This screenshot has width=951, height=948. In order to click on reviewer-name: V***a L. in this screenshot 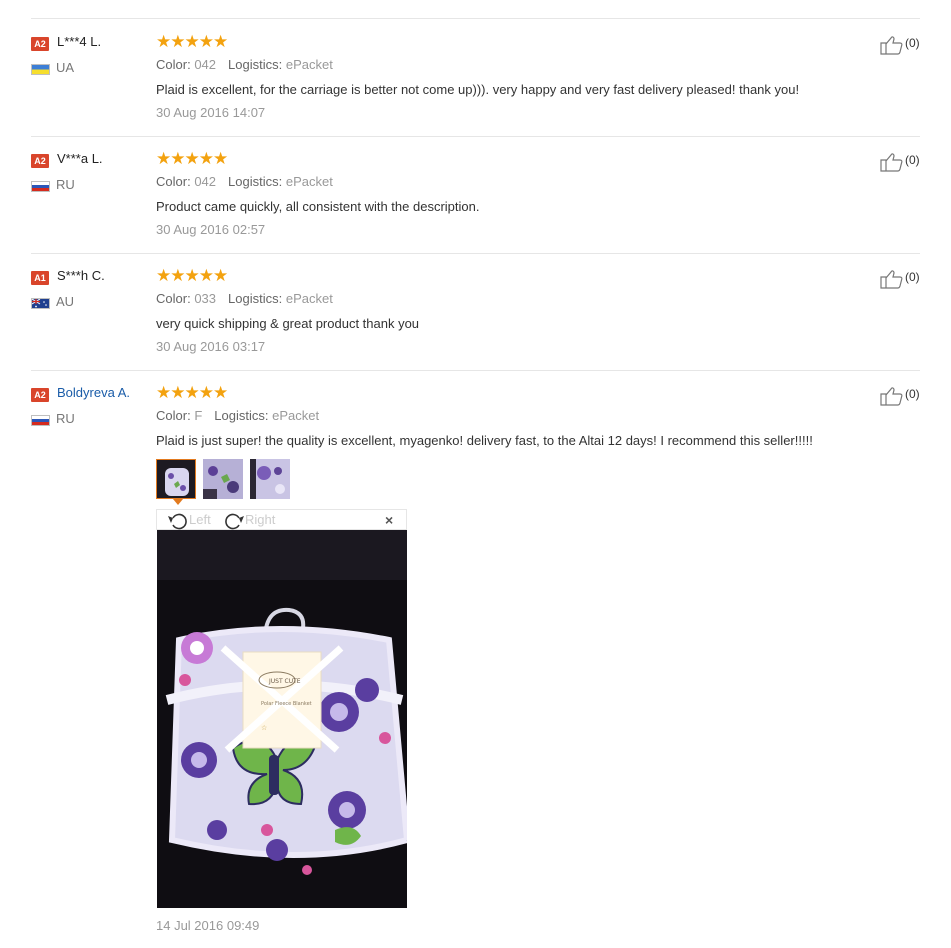, I will do `click(80, 158)`.